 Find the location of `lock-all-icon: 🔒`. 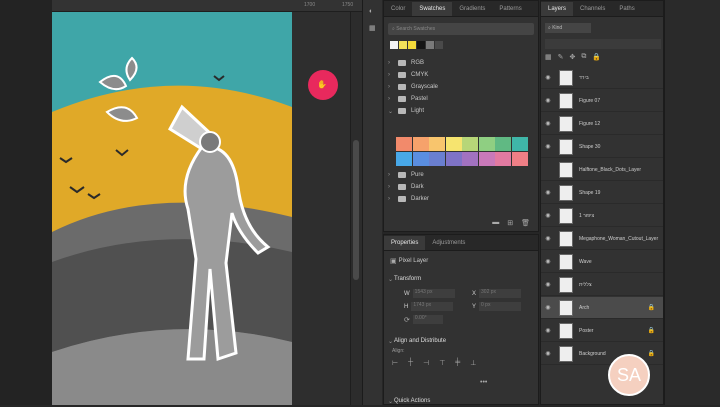

lock-all-icon: 🔒 is located at coordinates (596, 57).